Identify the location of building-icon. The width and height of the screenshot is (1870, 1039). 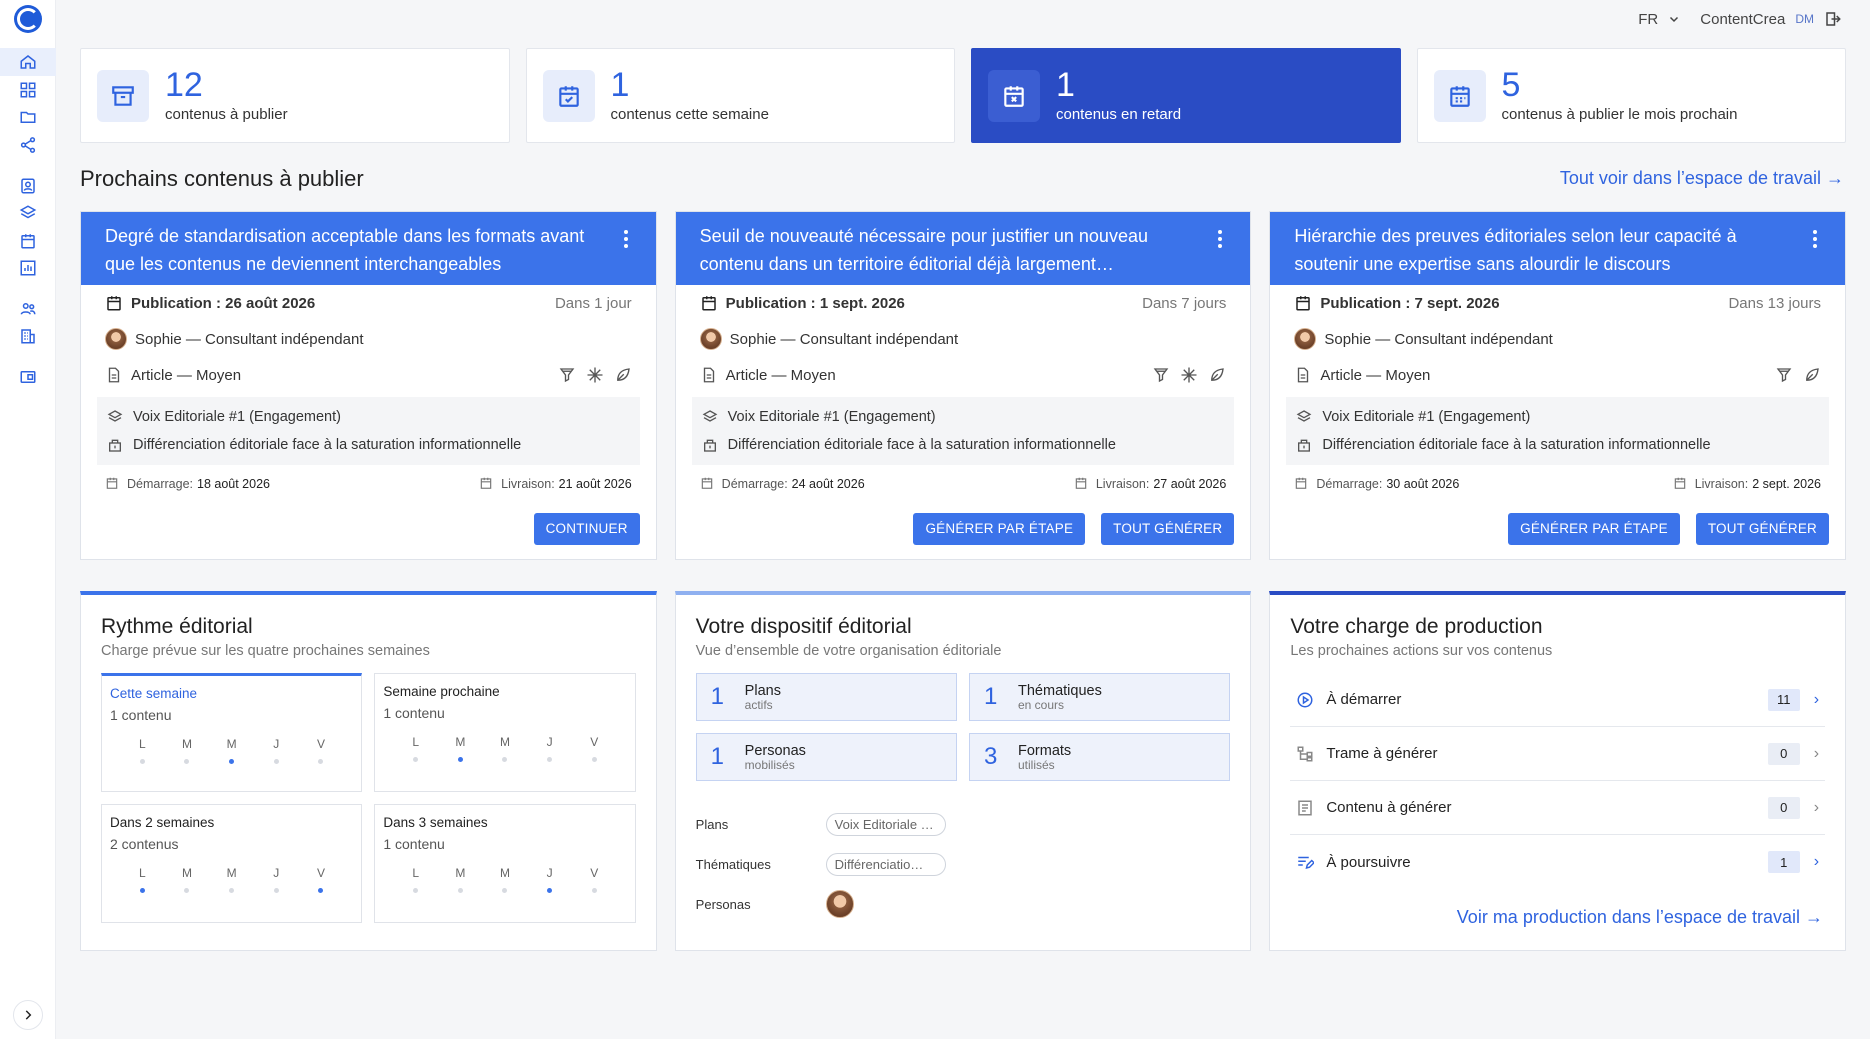
(28, 336).